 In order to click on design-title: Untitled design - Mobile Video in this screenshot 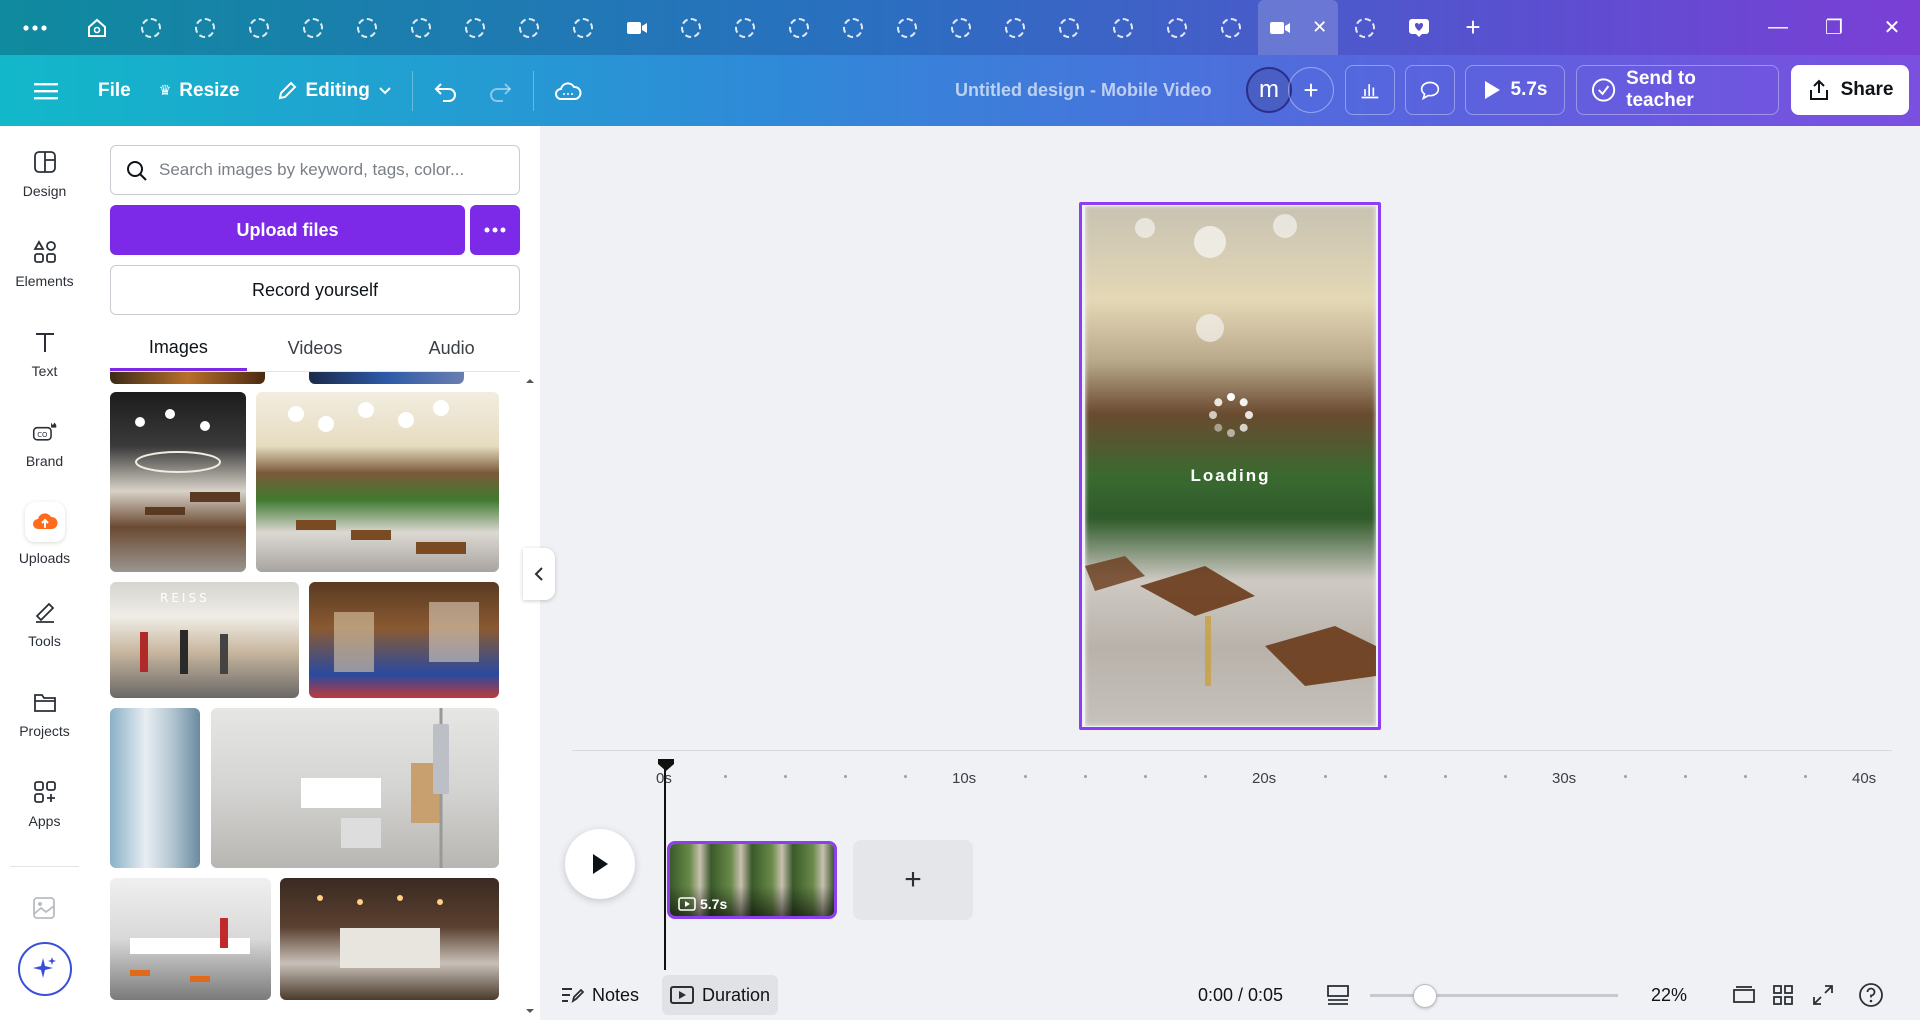, I will do `click(1083, 90)`.